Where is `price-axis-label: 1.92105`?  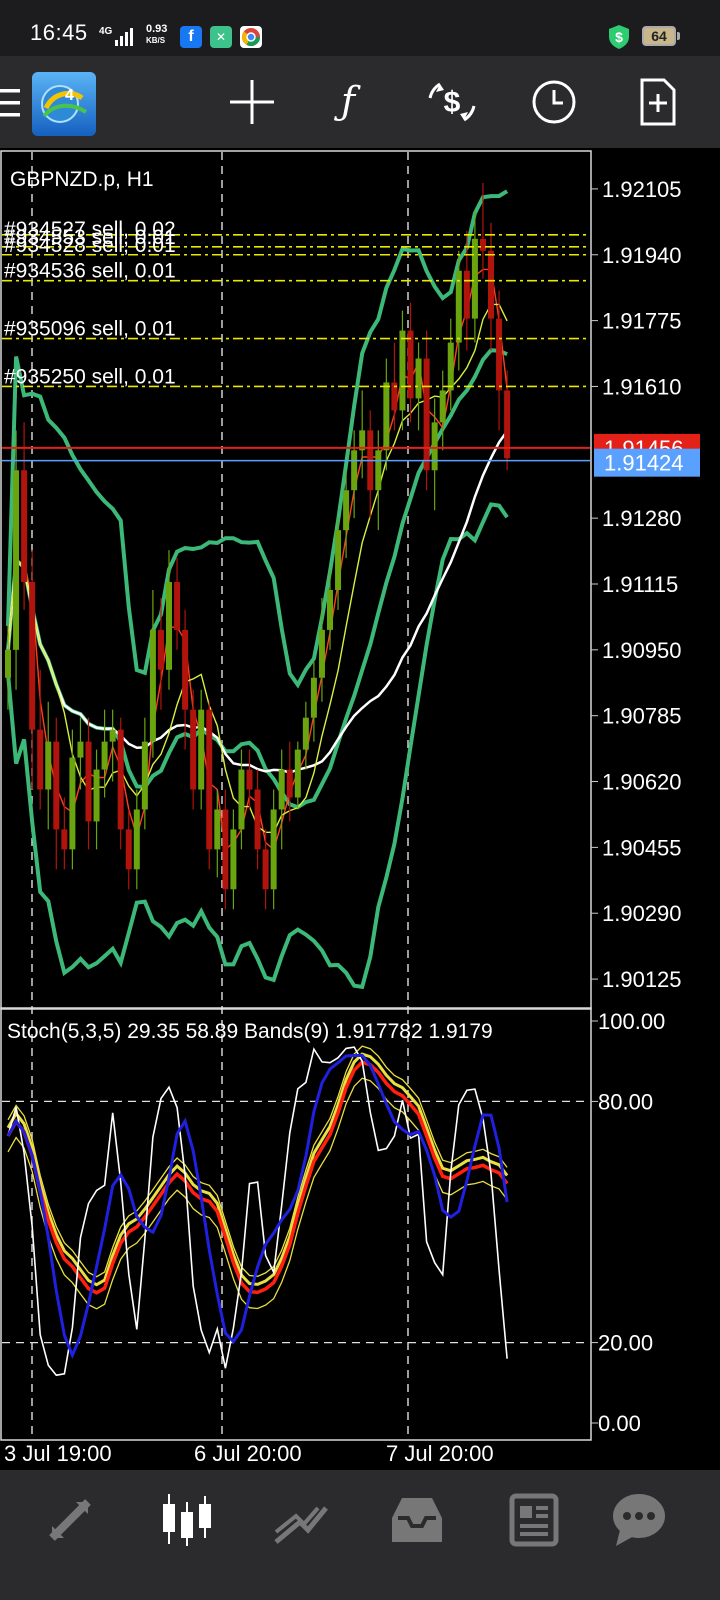
price-axis-label: 1.92105 is located at coordinates (642, 189).